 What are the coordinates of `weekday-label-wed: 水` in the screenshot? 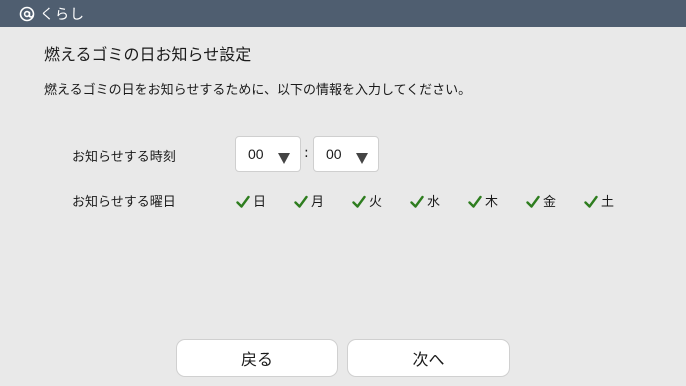 It's located at (434, 202).